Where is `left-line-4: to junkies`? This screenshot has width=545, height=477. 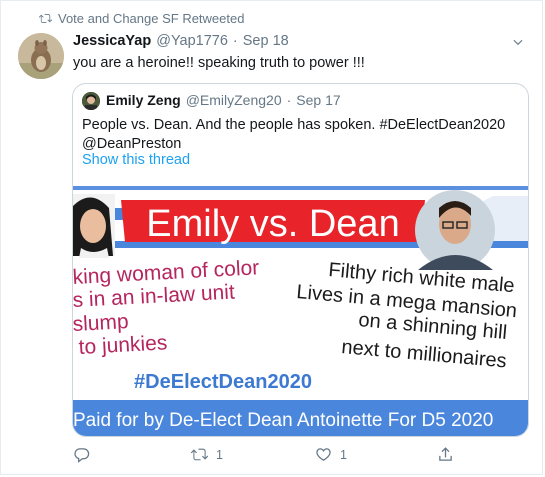 left-line-4: to junkies is located at coordinates (123, 345).